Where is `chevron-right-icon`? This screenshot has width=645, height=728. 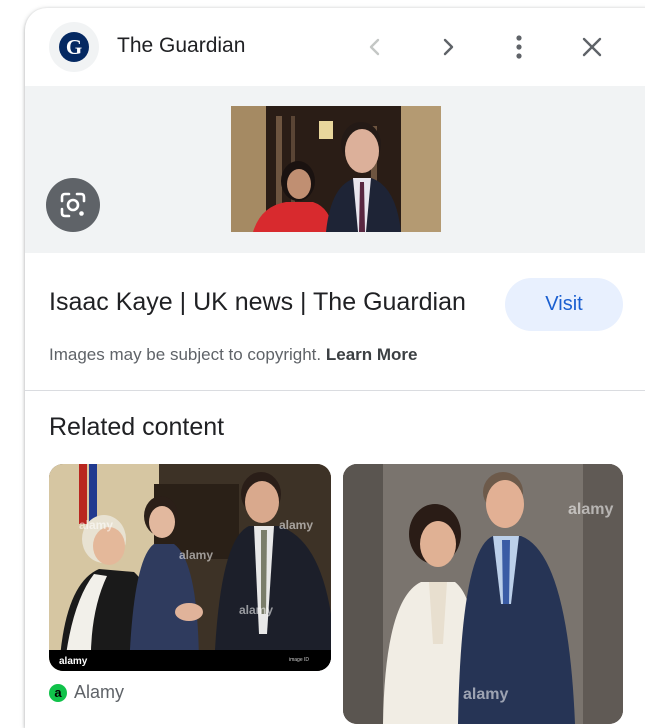 chevron-right-icon is located at coordinates (448, 47).